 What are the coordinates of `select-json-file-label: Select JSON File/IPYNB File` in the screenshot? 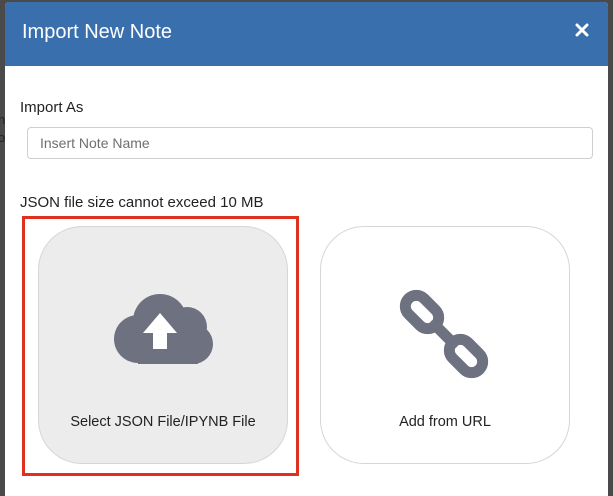 It's located at (163, 422).